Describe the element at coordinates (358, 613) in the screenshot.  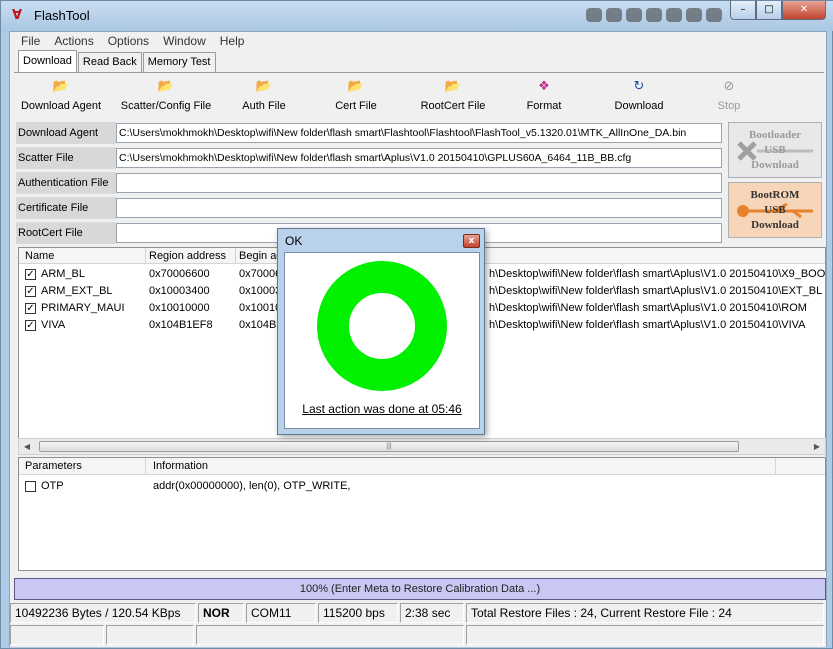
I see `status-baud: 115200 bps` at that location.